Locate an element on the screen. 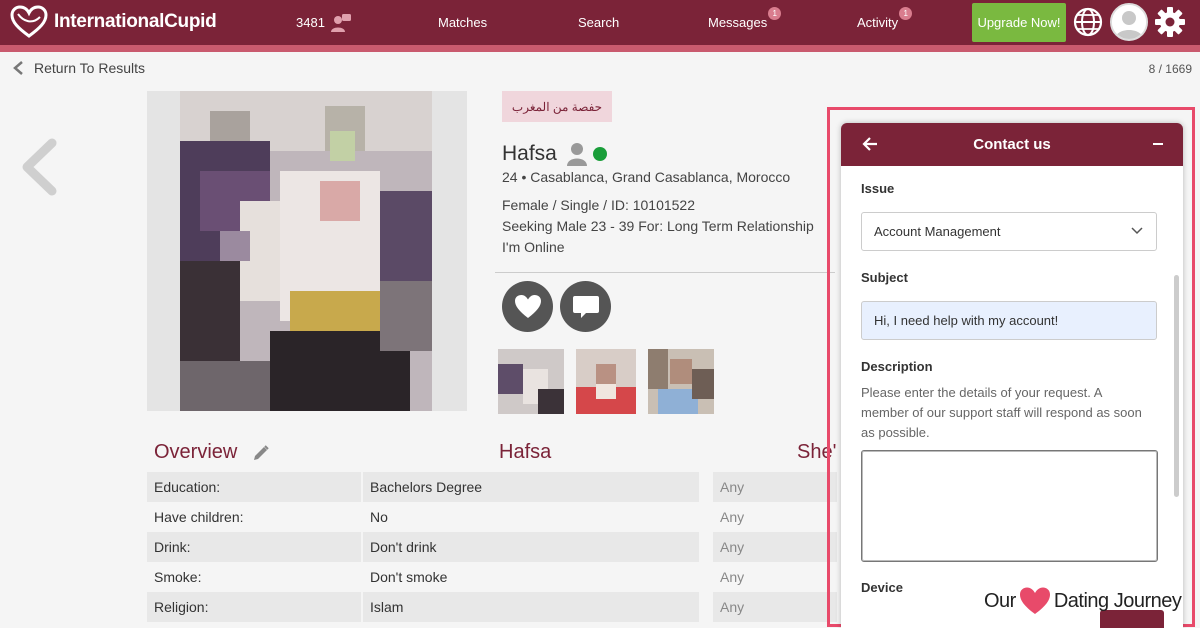 This screenshot has width=1200, height=628. nav-matches-label: Matches is located at coordinates (463, 22).